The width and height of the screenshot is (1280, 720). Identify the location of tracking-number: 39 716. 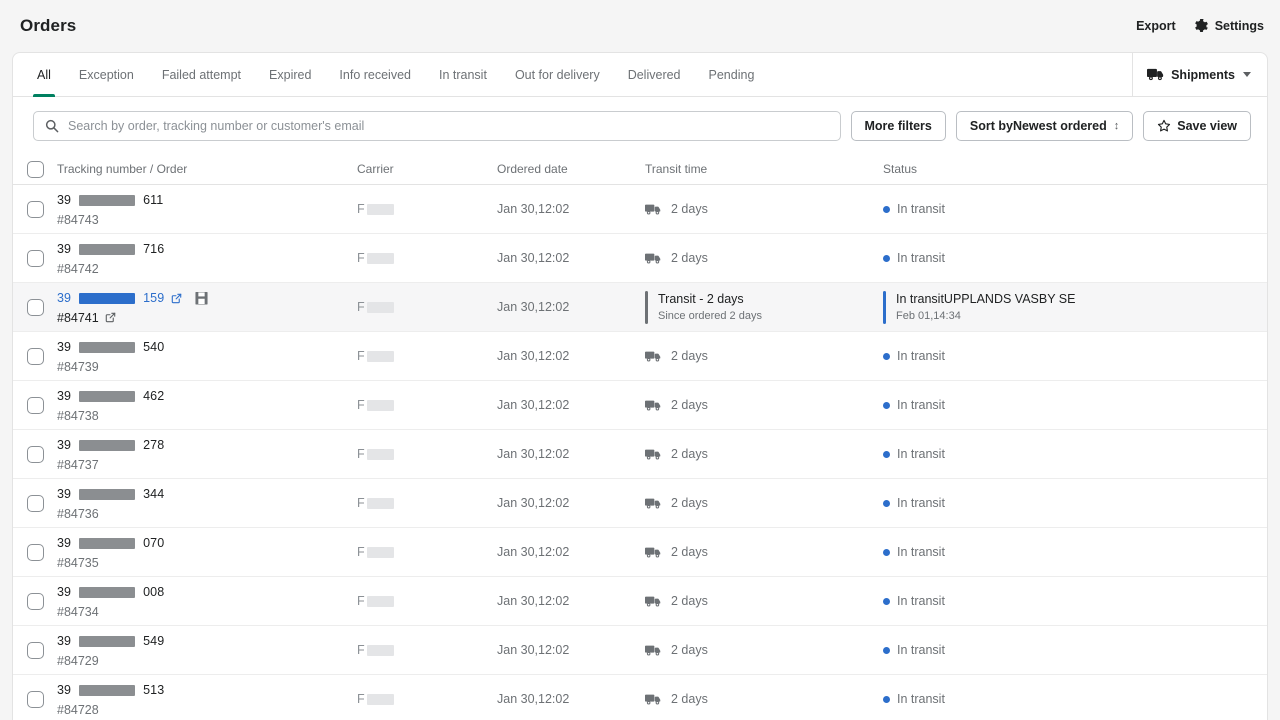
(207, 249).